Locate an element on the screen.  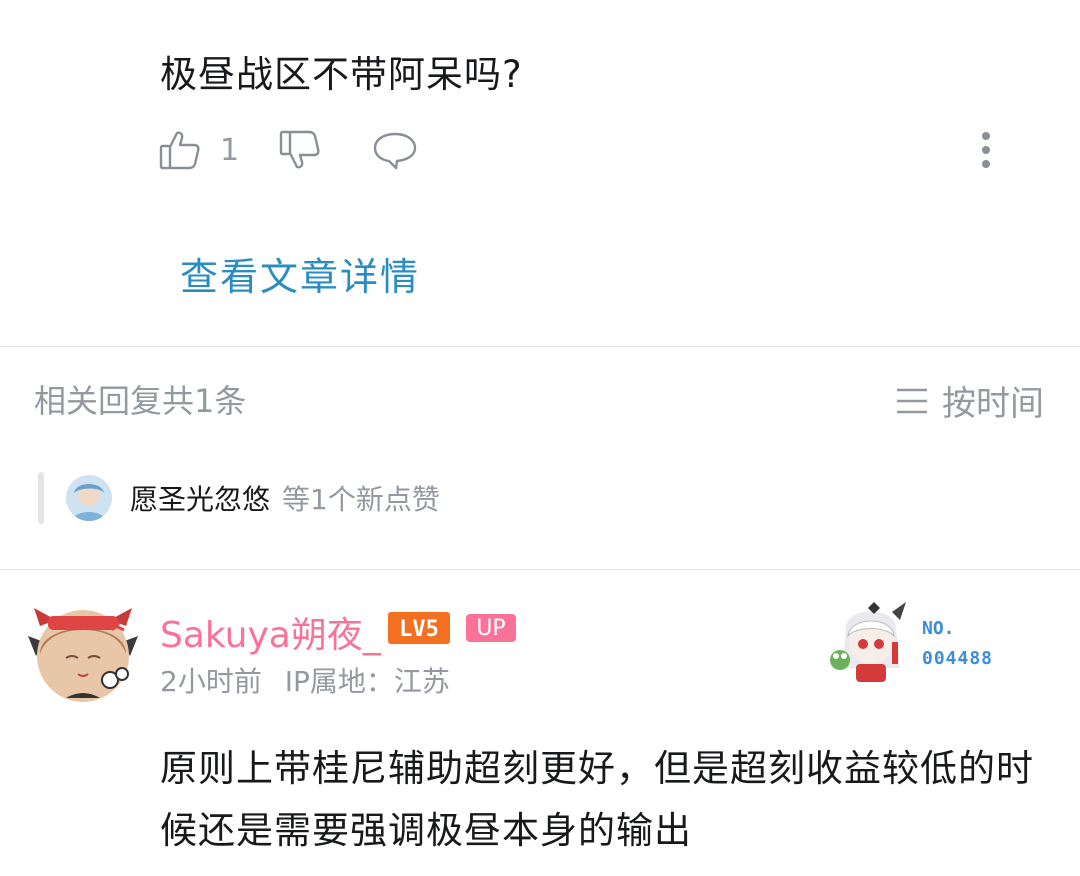
reply-meta: 2小时前 IP属地：江苏 is located at coordinates (305, 680).